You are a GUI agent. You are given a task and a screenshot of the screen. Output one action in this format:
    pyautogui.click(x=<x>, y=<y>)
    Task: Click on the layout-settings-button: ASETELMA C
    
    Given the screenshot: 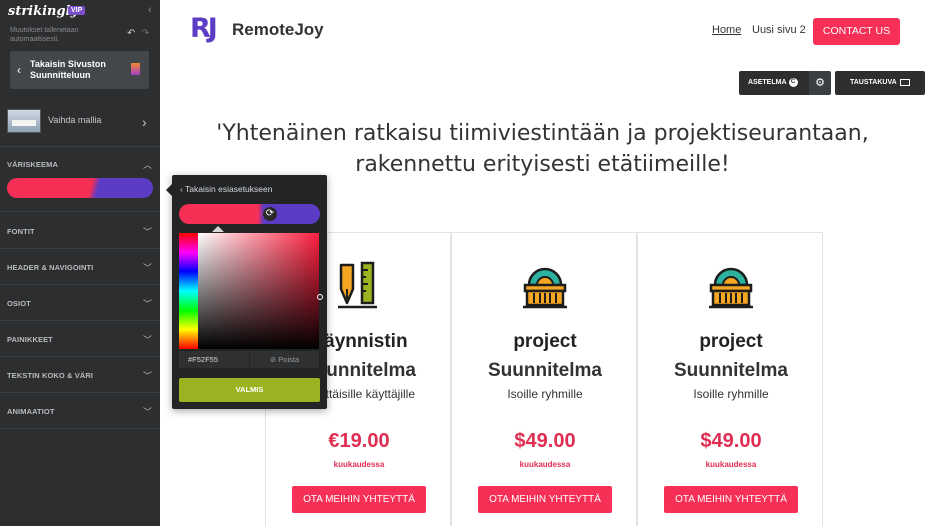 What is the action you would take?
    pyautogui.click(x=774, y=83)
    